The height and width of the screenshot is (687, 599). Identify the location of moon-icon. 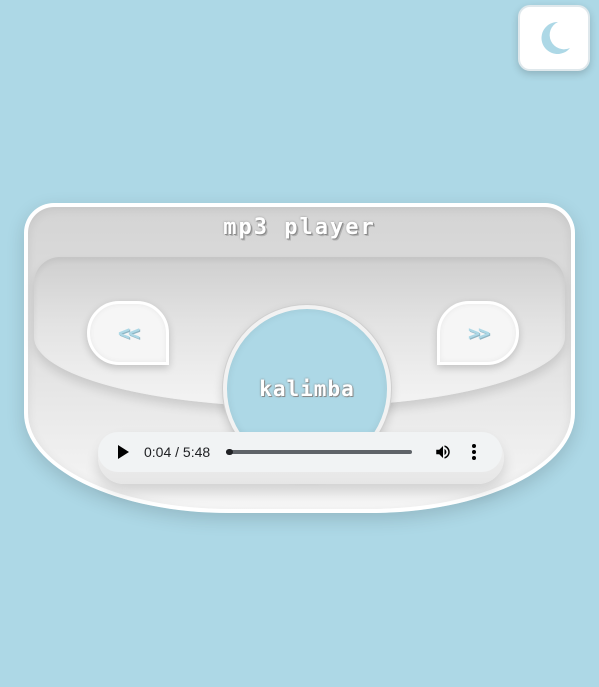
(555, 37).